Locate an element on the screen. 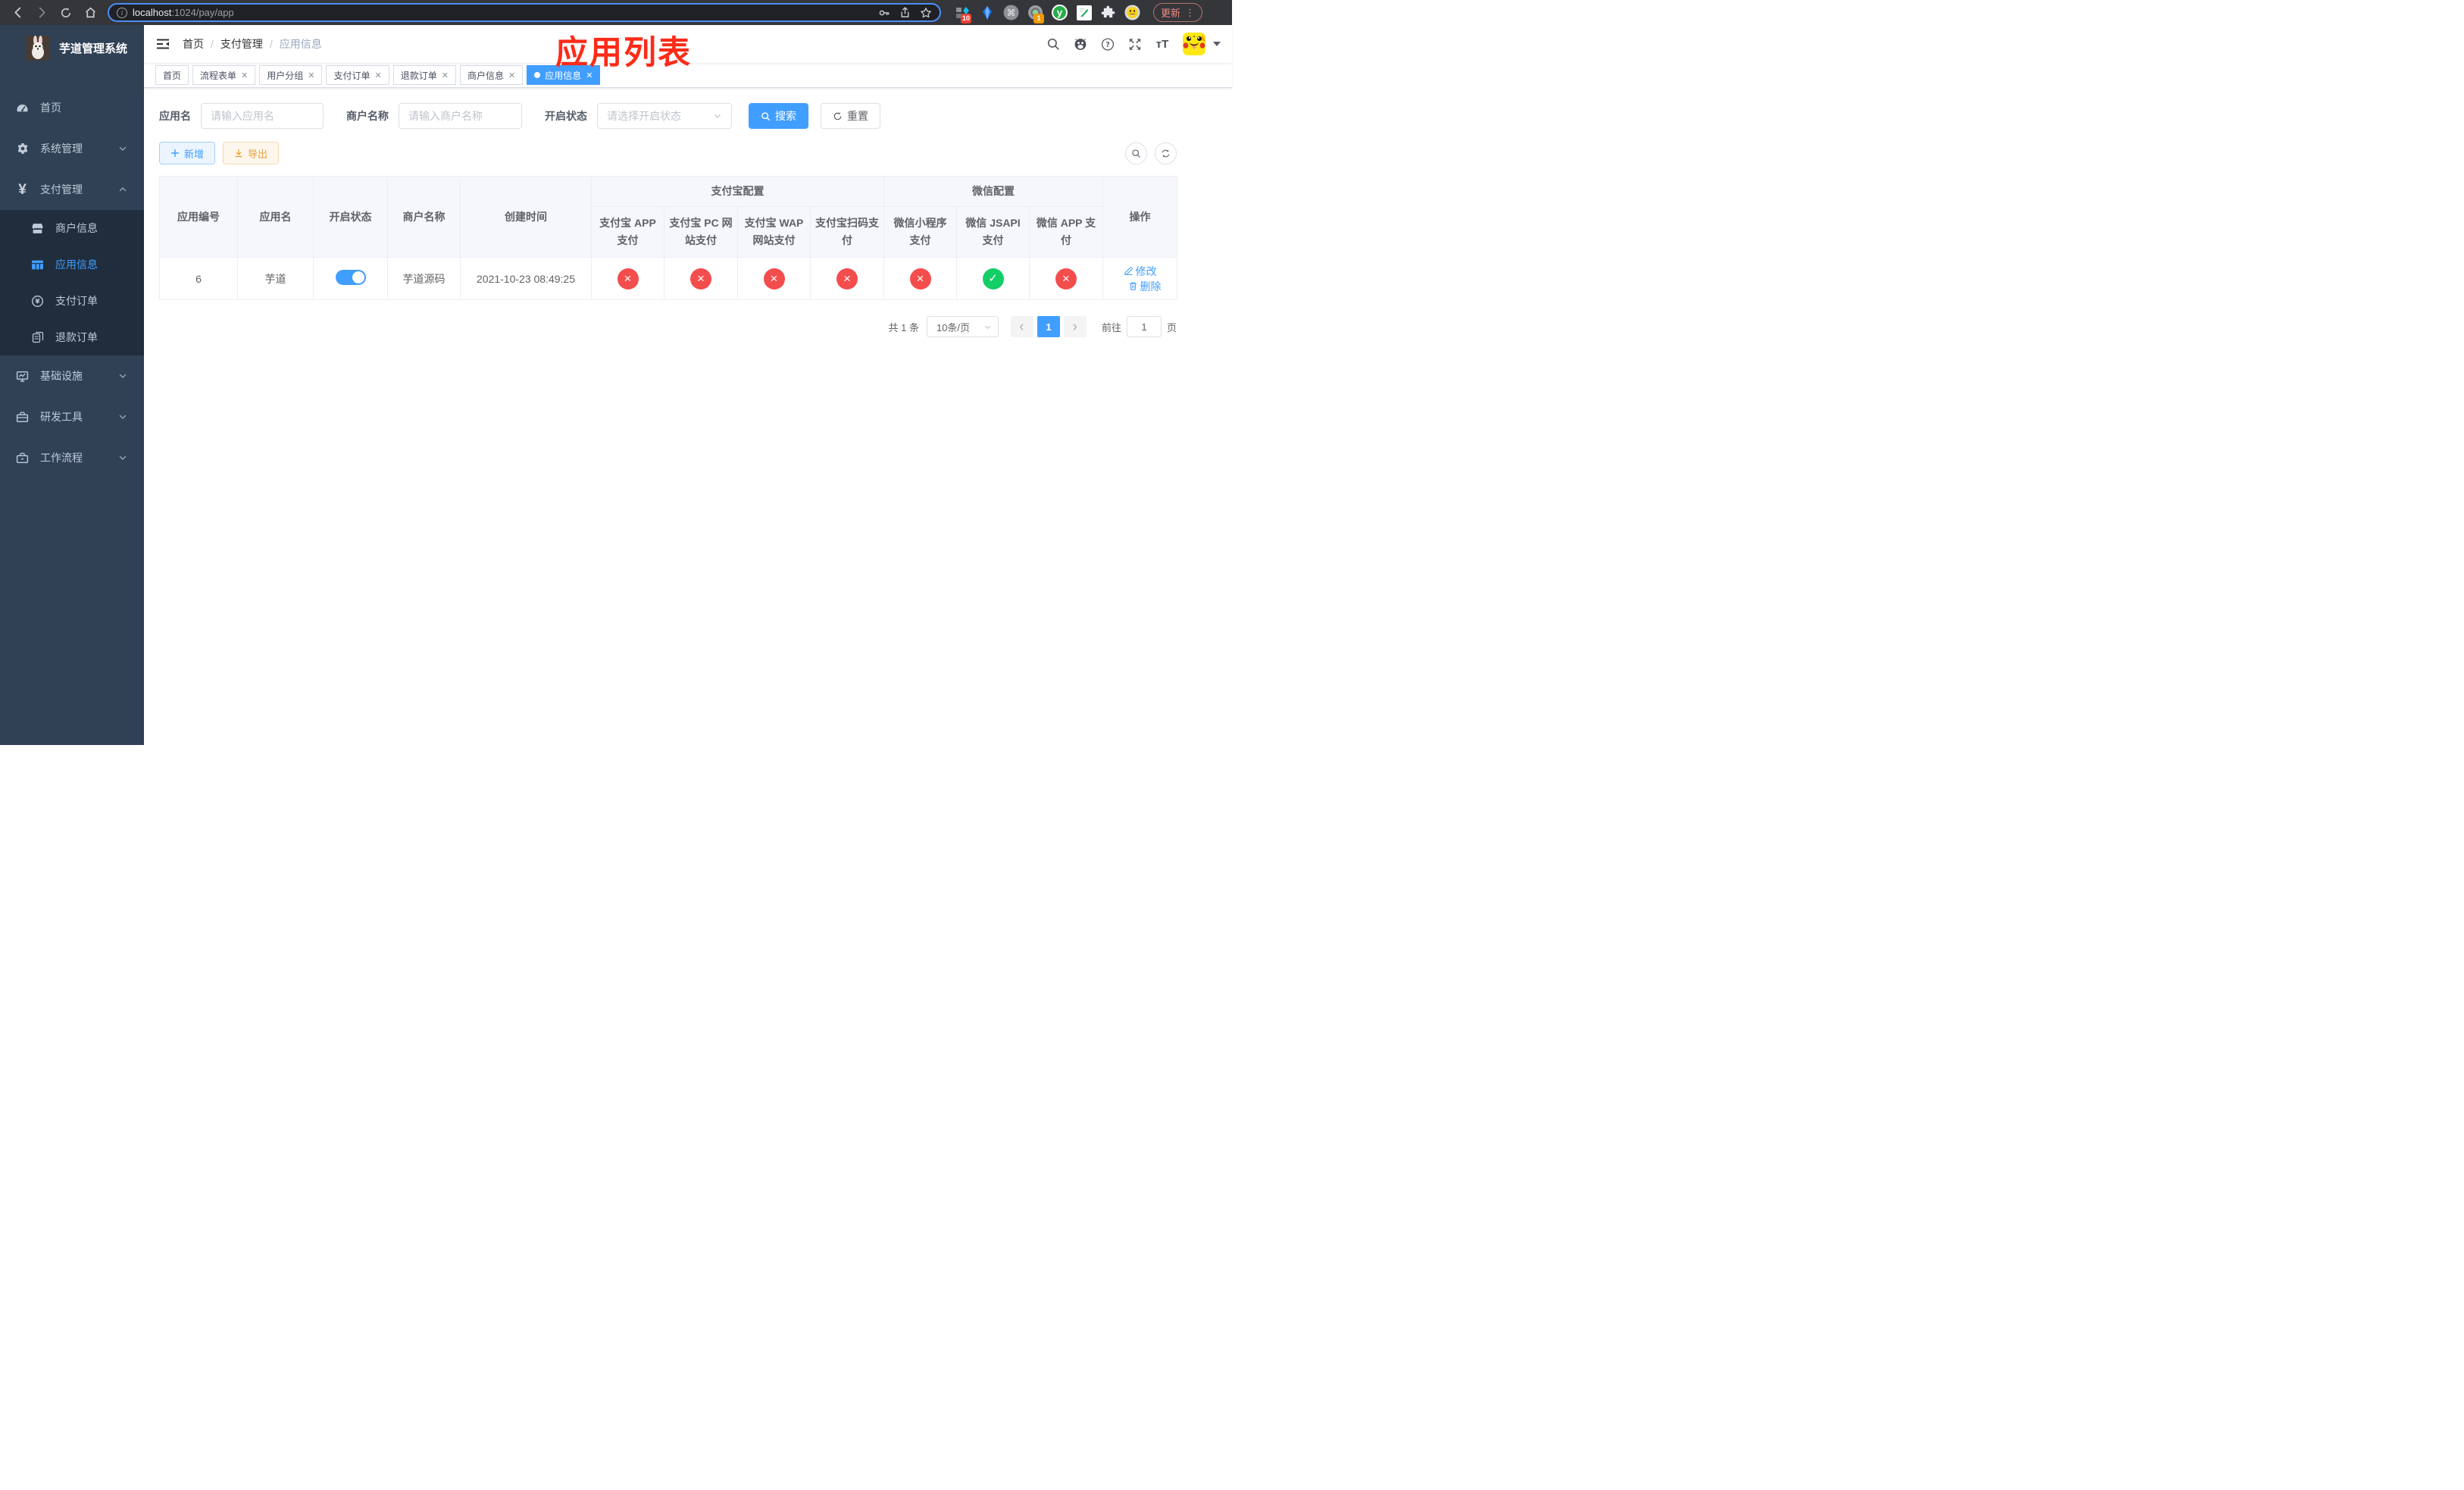  browser-reload-button is located at coordinates (66, 13).